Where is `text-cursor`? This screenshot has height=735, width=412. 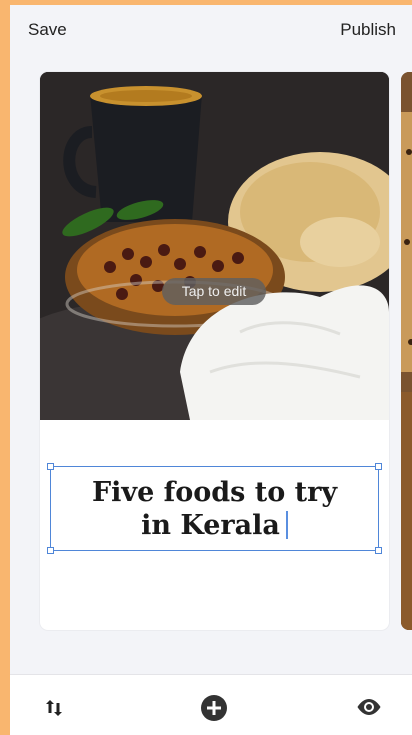
text-cursor is located at coordinates (286, 525).